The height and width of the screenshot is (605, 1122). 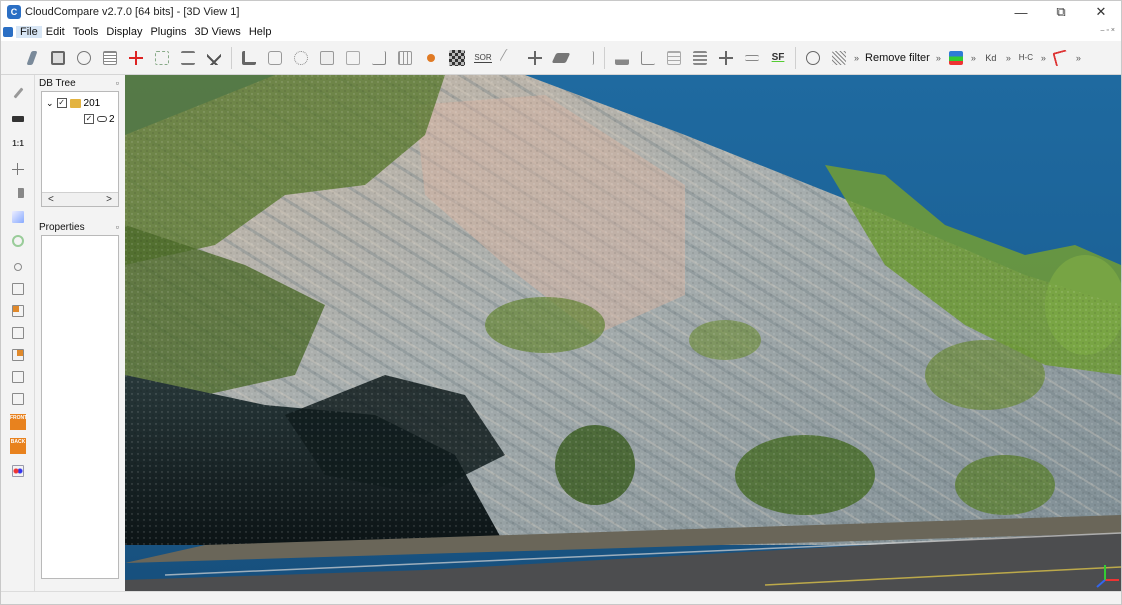 I want to click on scroll-right-arrow: >, so click(x=109, y=199).